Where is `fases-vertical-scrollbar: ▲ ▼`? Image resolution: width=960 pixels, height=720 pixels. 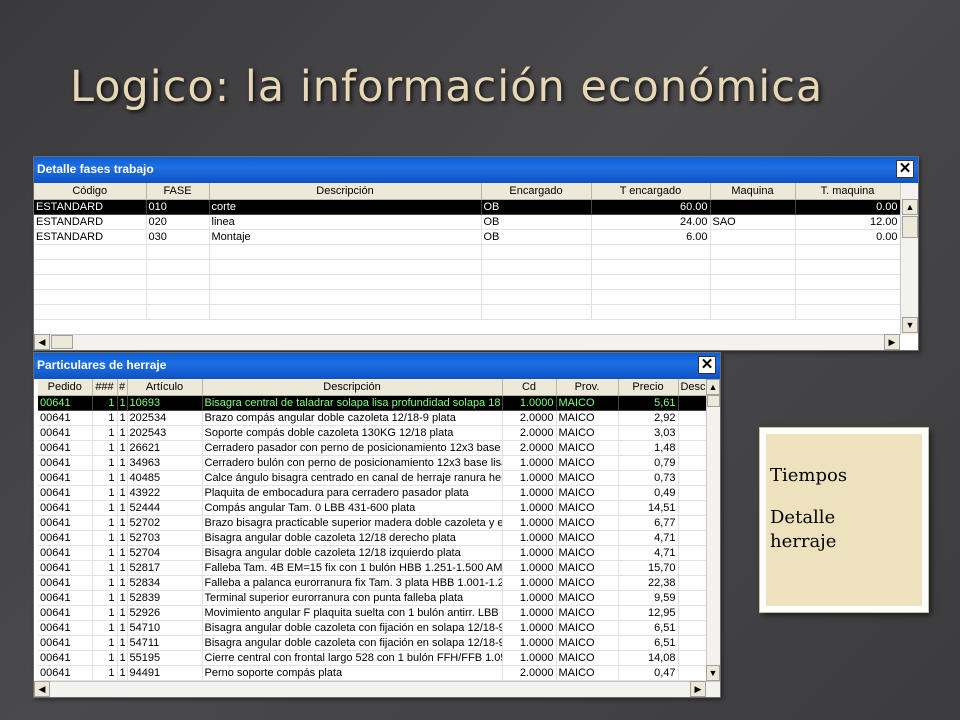 fases-vertical-scrollbar: ▲ ▼ is located at coordinates (909, 259).